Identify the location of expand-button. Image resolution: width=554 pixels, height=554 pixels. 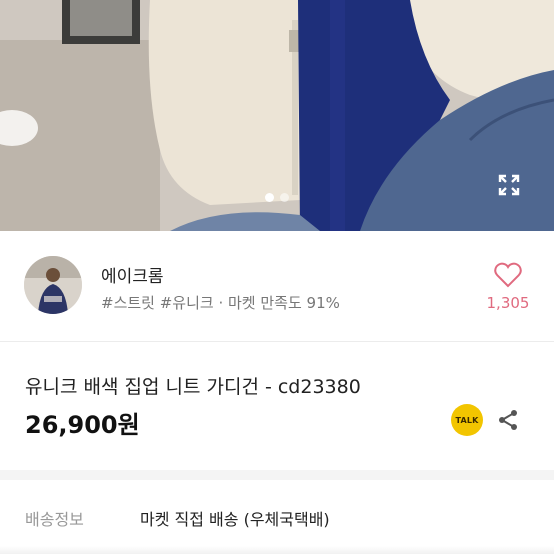
(513, 189).